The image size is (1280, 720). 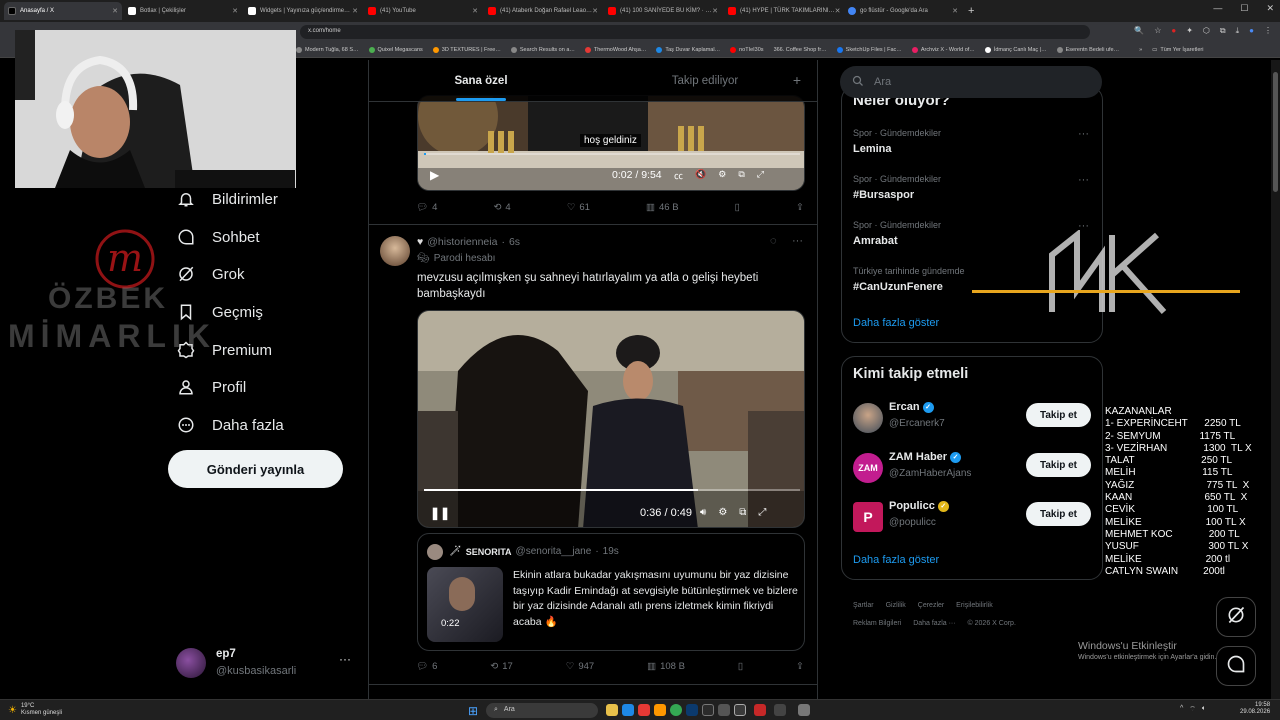 I want to click on add-tab-icon: +, so click(x=797, y=80).